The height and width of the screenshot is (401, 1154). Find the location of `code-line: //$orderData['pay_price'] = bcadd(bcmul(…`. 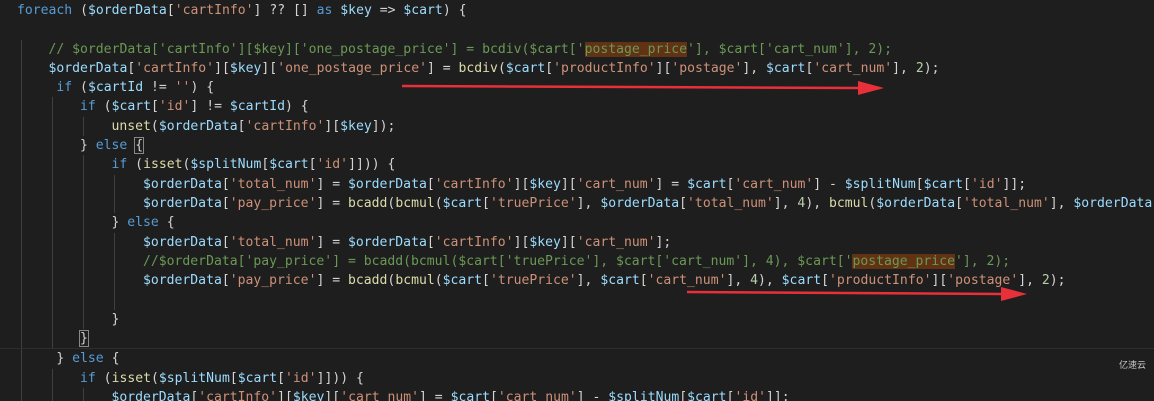

code-line: //$orderData['pay_price'] = bcadd(bcmul(… is located at coordinates (577, 261).